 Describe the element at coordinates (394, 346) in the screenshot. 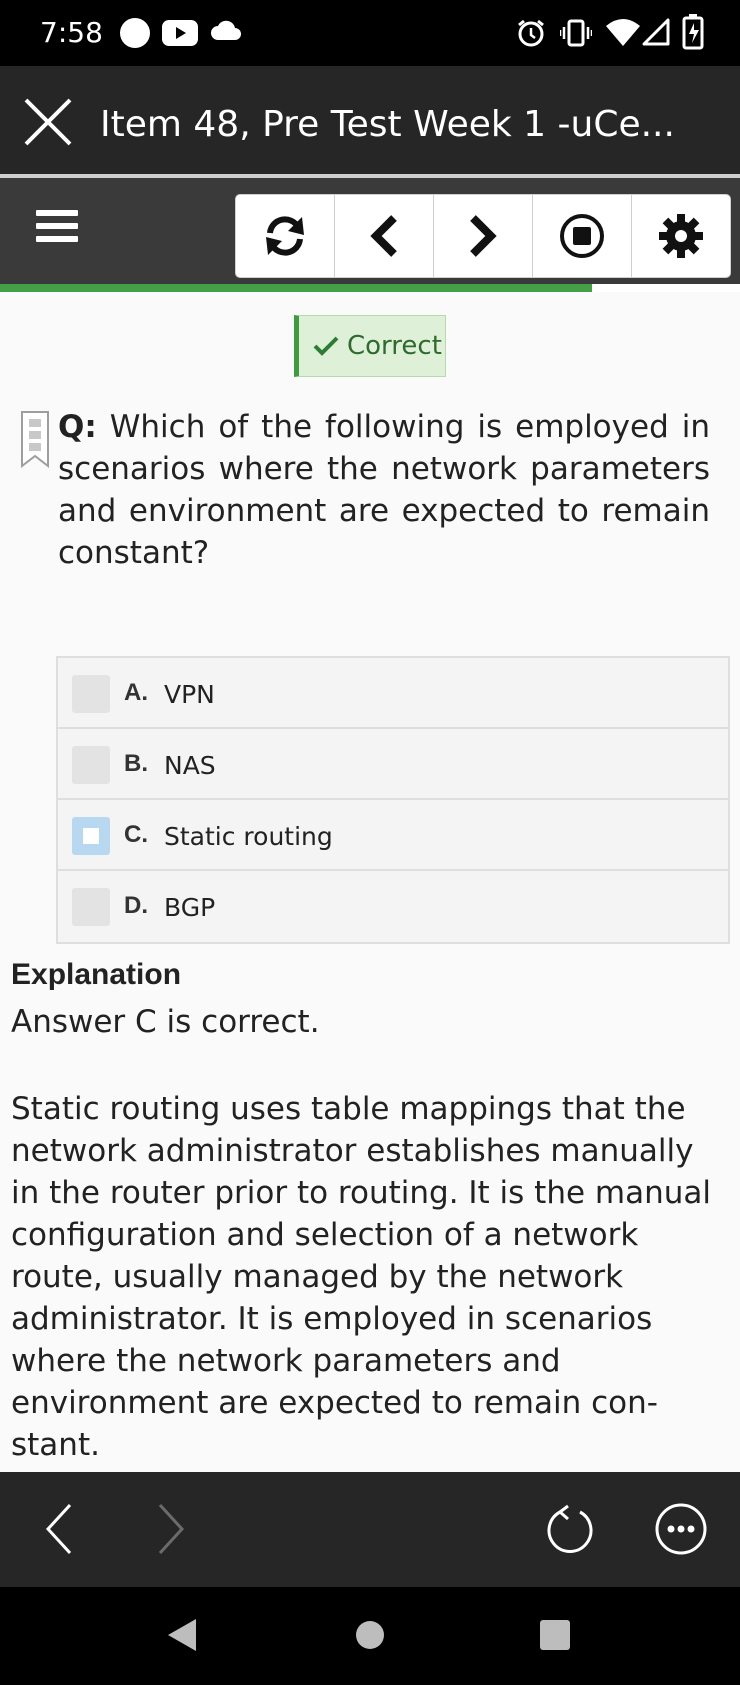

I see `result-label: Correct` at that location.